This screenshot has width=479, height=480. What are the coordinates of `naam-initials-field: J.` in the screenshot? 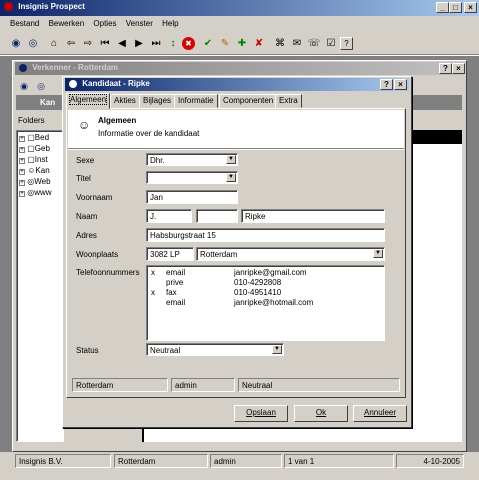 It's located at (169, 216).